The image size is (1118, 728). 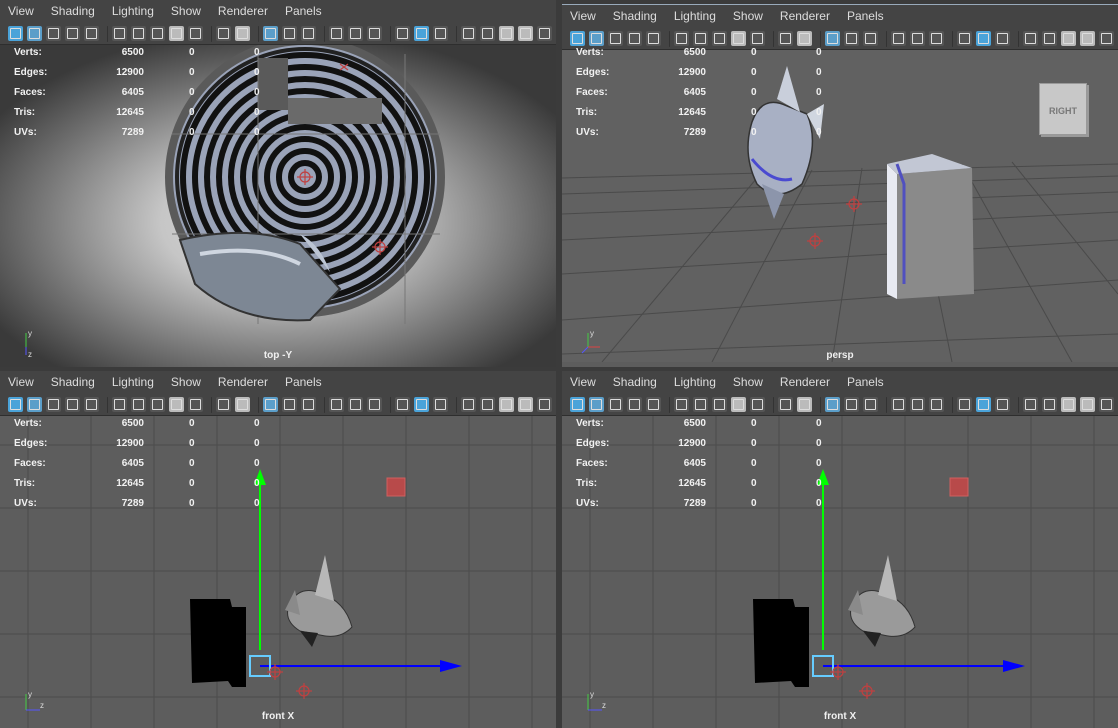 What do you see at coordinates (559, 364) in the screenshot?
I see `vertical-splitter` at bounding box center [559, 364].